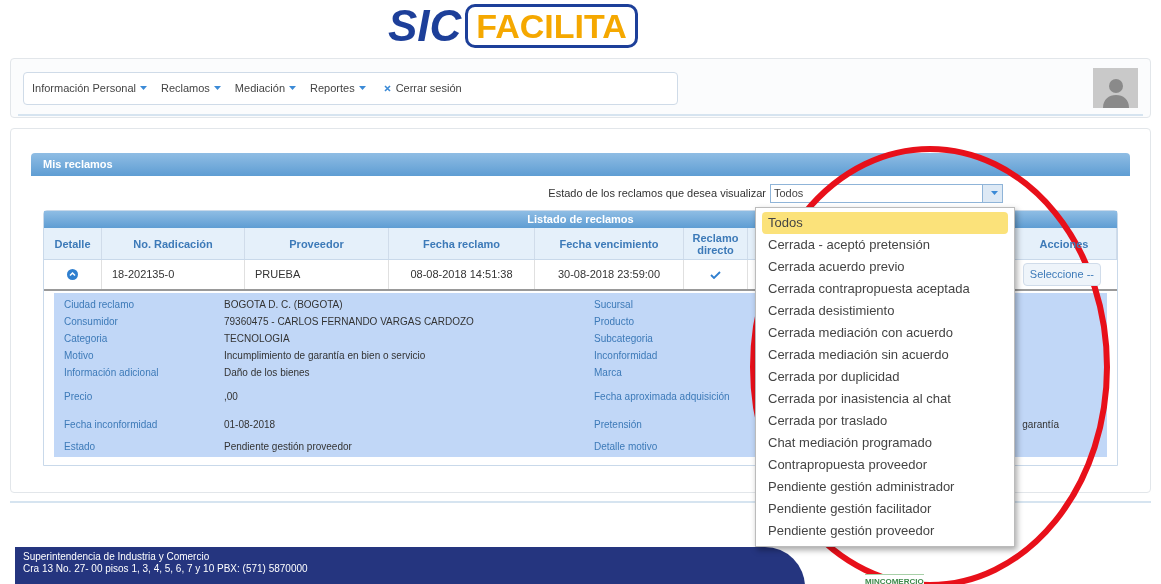 Image resolution: width=1161 pixels, height=584 pixels. What do you see at coordinates (885, 421) in the screenshot?
I see `dropdown-option: Cerrada por traslado` at bounding box center [885, 421].